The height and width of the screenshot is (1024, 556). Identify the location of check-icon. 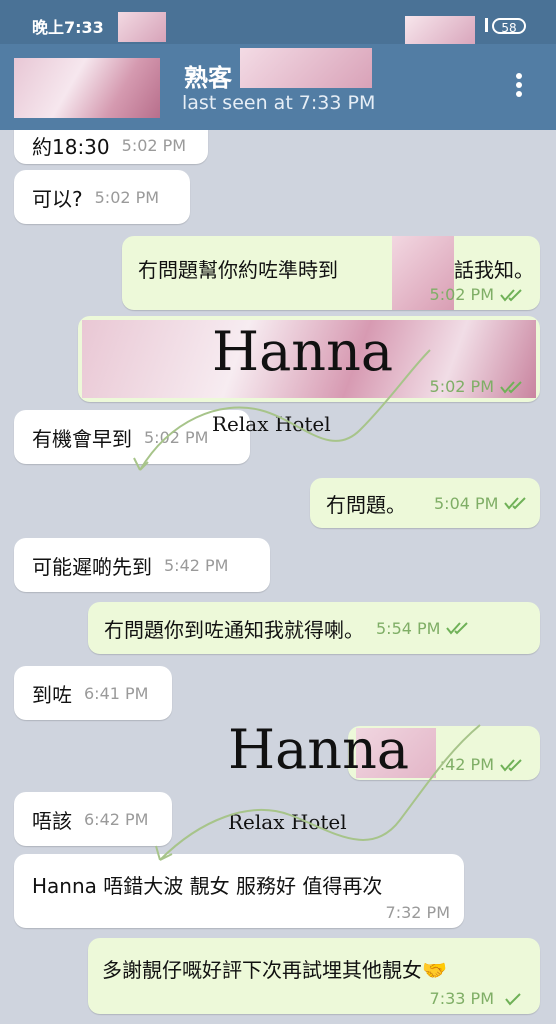
(513, 998).